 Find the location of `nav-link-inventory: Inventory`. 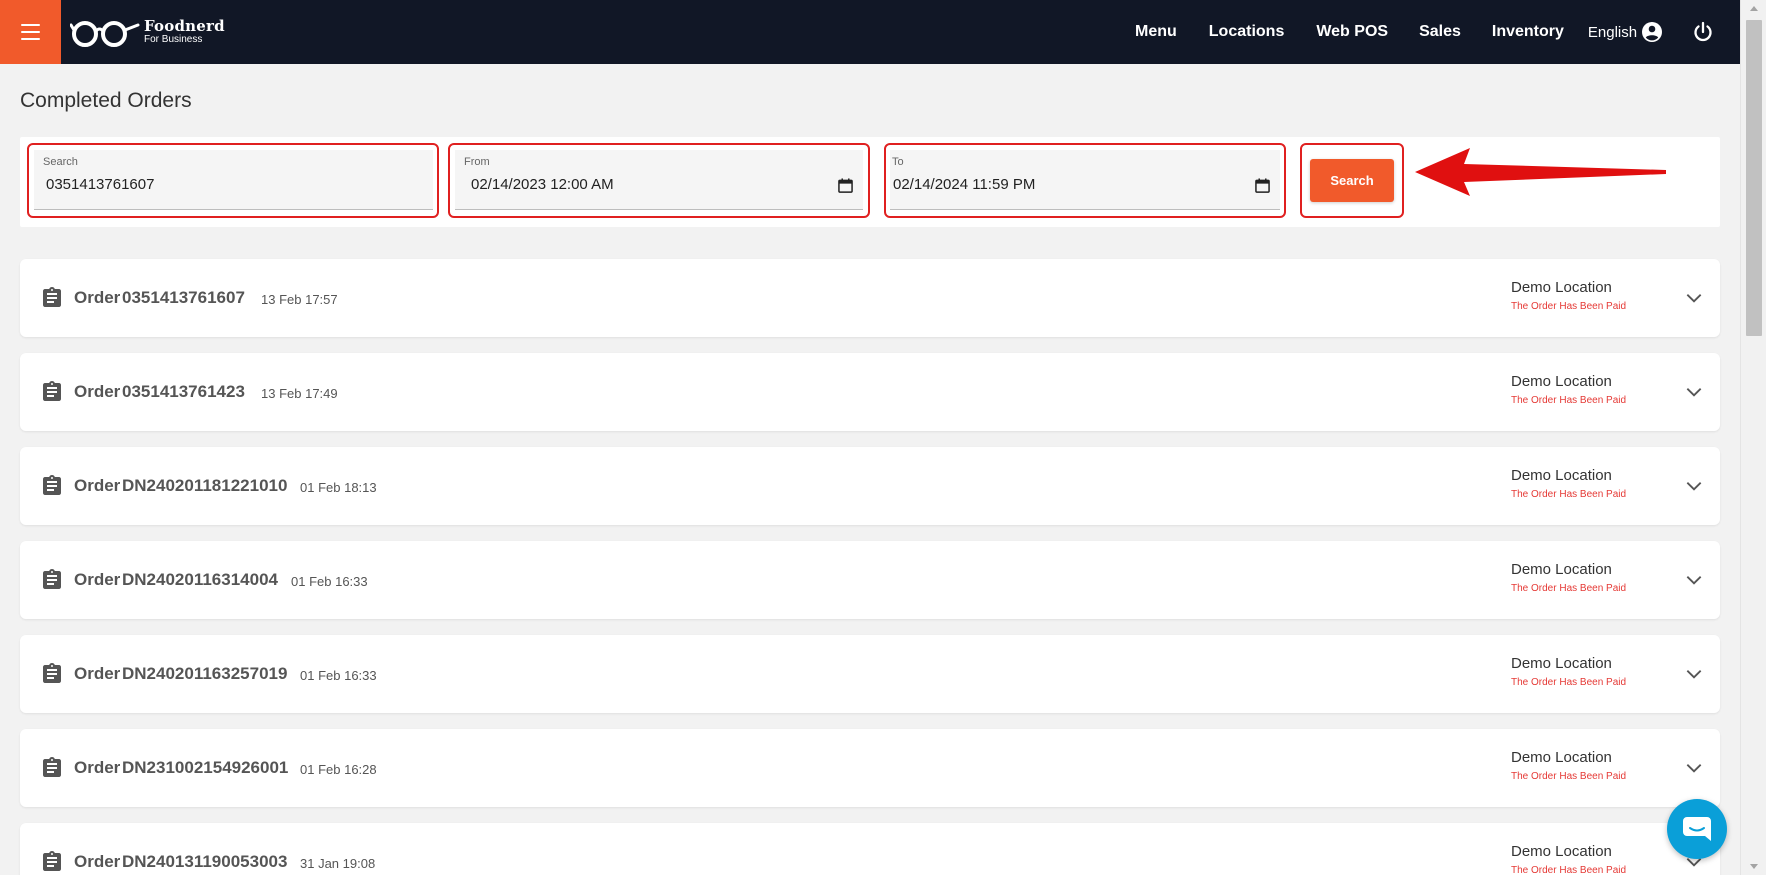

nav-link-inventory: Inventory is located at coordinates (1528, 32).